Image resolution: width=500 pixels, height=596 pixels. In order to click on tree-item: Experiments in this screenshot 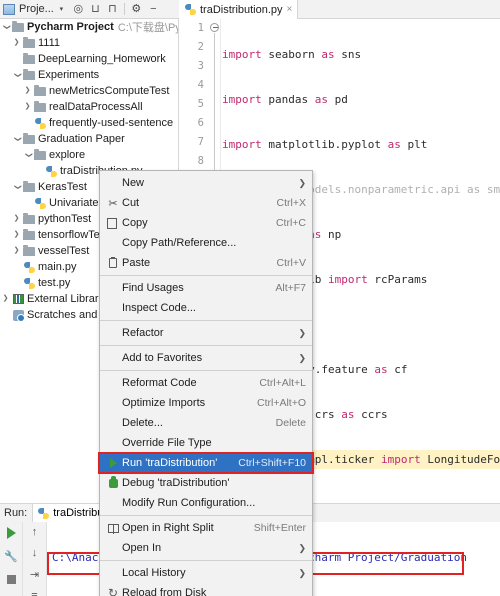, I will do `click(89, 75)`.